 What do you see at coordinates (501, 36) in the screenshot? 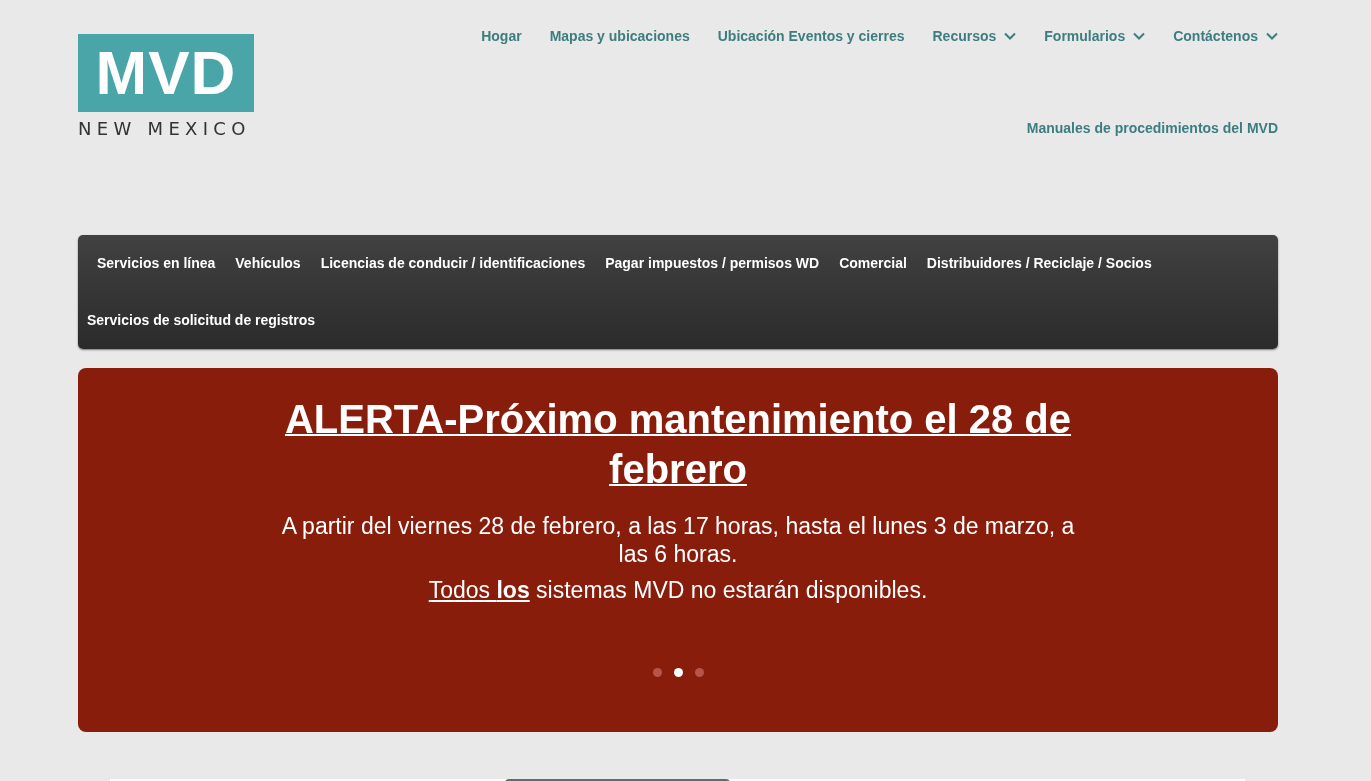
I see `nav-link: Hogar` at bounding box center [501, 36].